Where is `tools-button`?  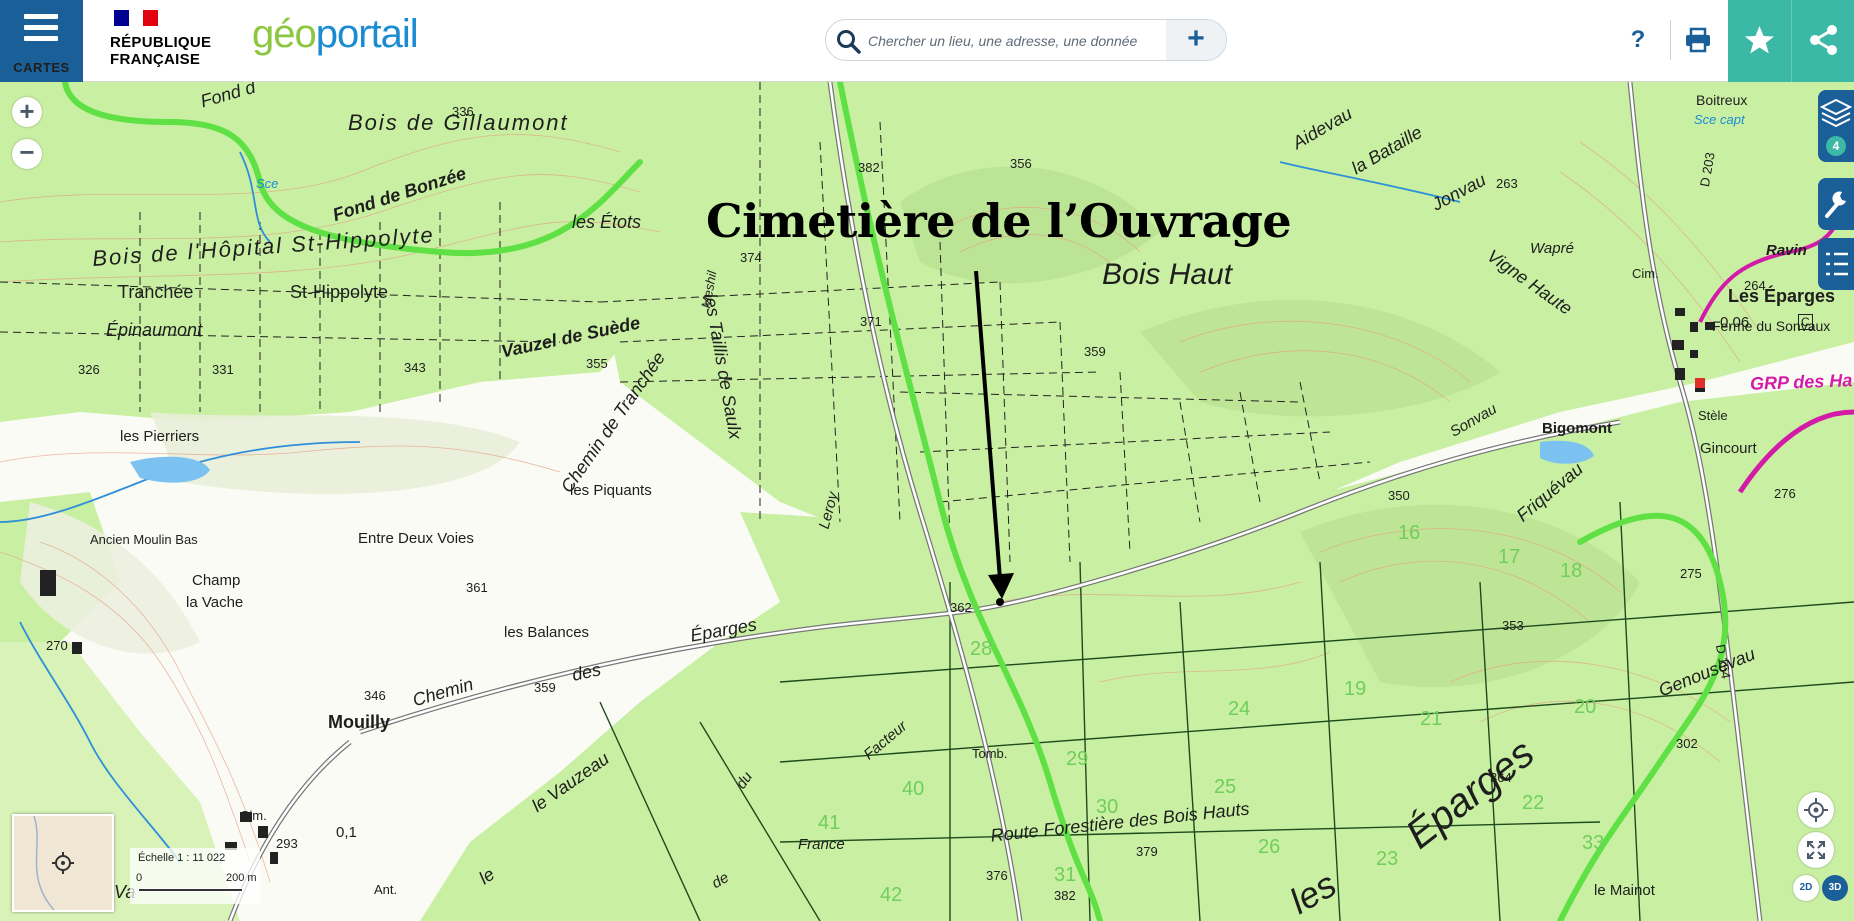
tools-button is located at coordinates (1836, 204).